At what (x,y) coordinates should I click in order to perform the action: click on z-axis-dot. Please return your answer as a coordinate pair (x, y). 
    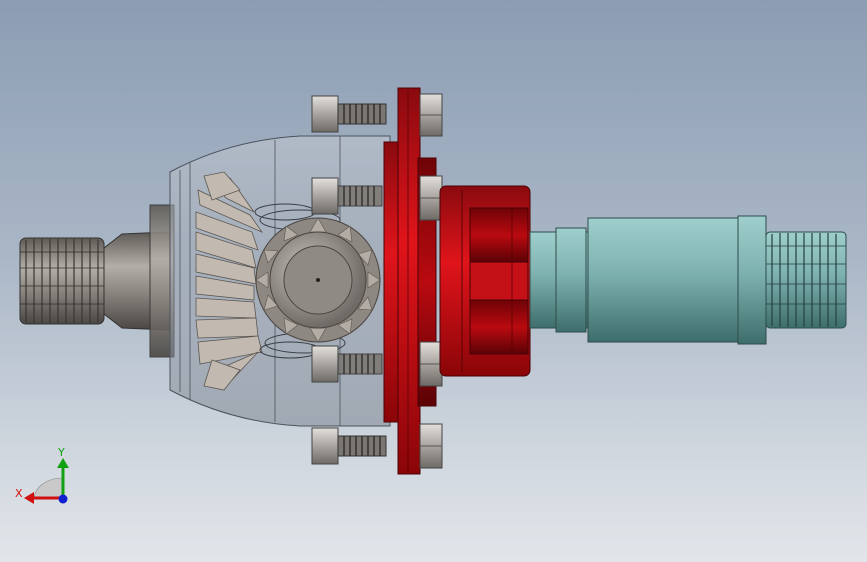
    Looking at the image, I should click on (63, 499).